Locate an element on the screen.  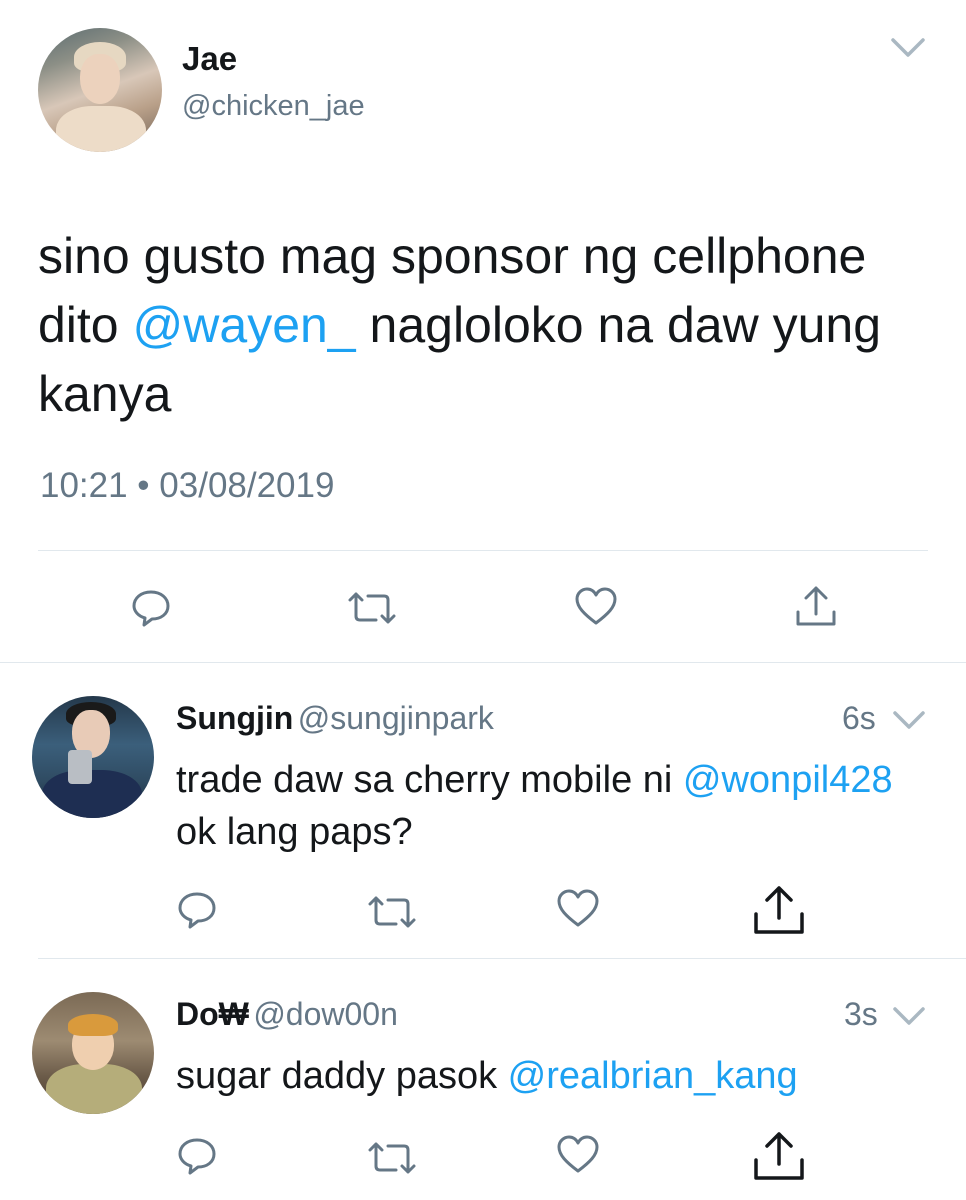
reply-header: Do₩ @dow00n is located at coordinates (287, 1014).